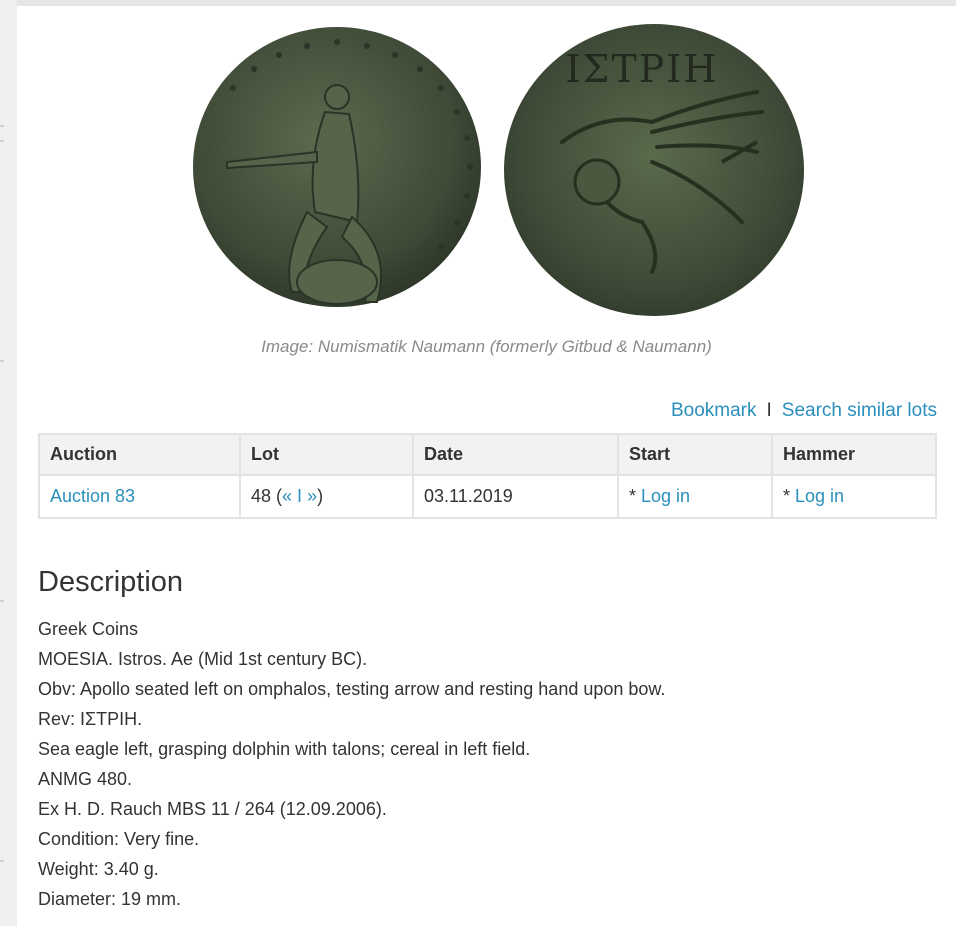 Image resolution: width=956 pixels, height=926 pixels. I want to click on hammer-cell: * Log in, so click(854, 496).